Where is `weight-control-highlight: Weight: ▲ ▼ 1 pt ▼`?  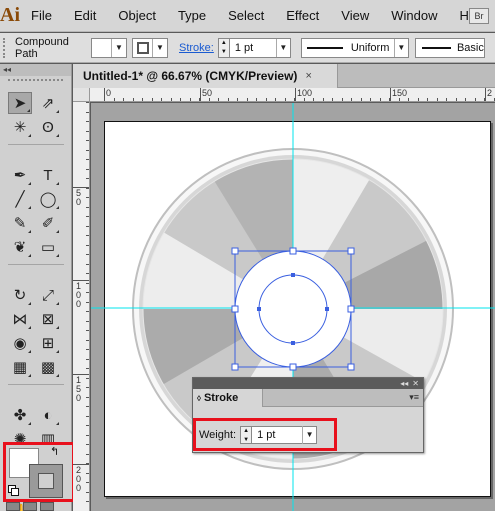
weight-control-highlight: Weight: ▲ ▼ 1 pt ▼ is located at coordinates (265, 434).